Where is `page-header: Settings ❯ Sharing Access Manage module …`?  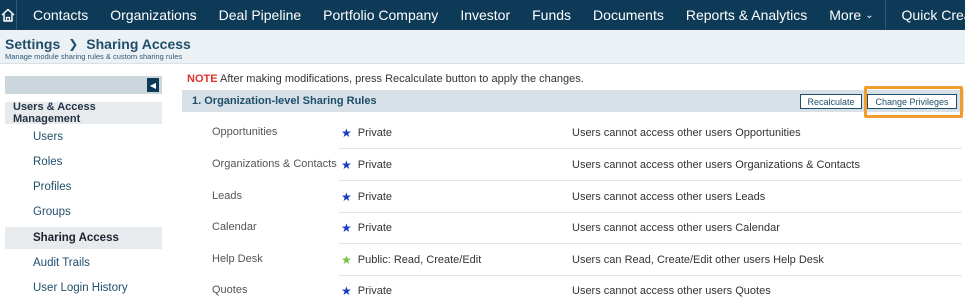 page-header: Settings ❯ Sharing Access Manage module … is located at coordinates (482, 47).